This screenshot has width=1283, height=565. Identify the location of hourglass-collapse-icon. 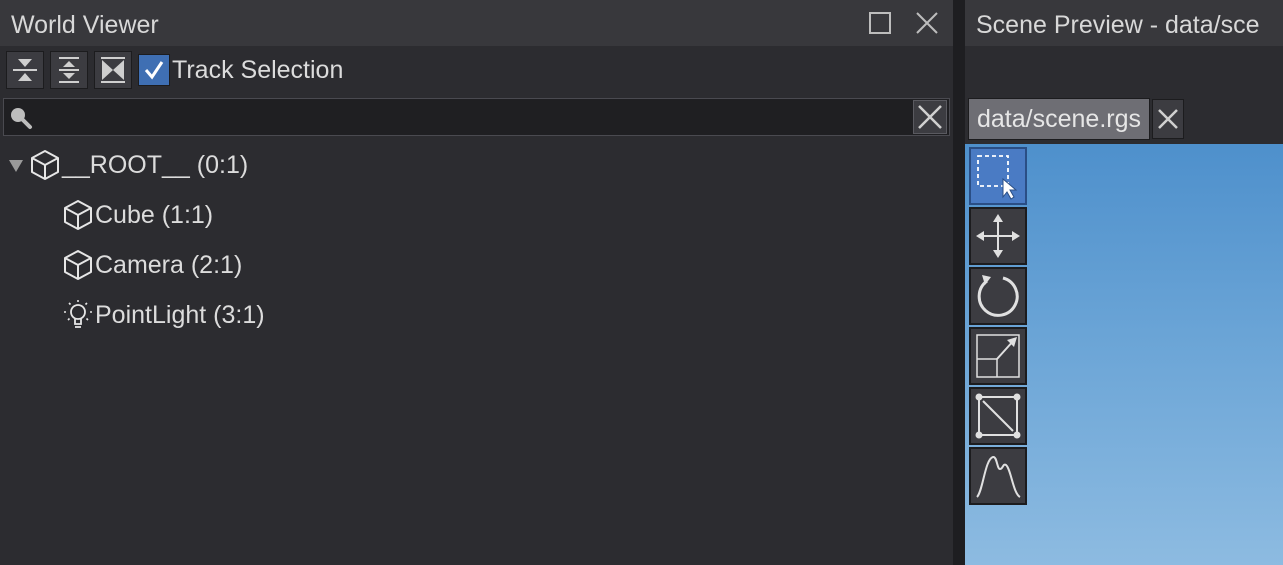
(113, 70).